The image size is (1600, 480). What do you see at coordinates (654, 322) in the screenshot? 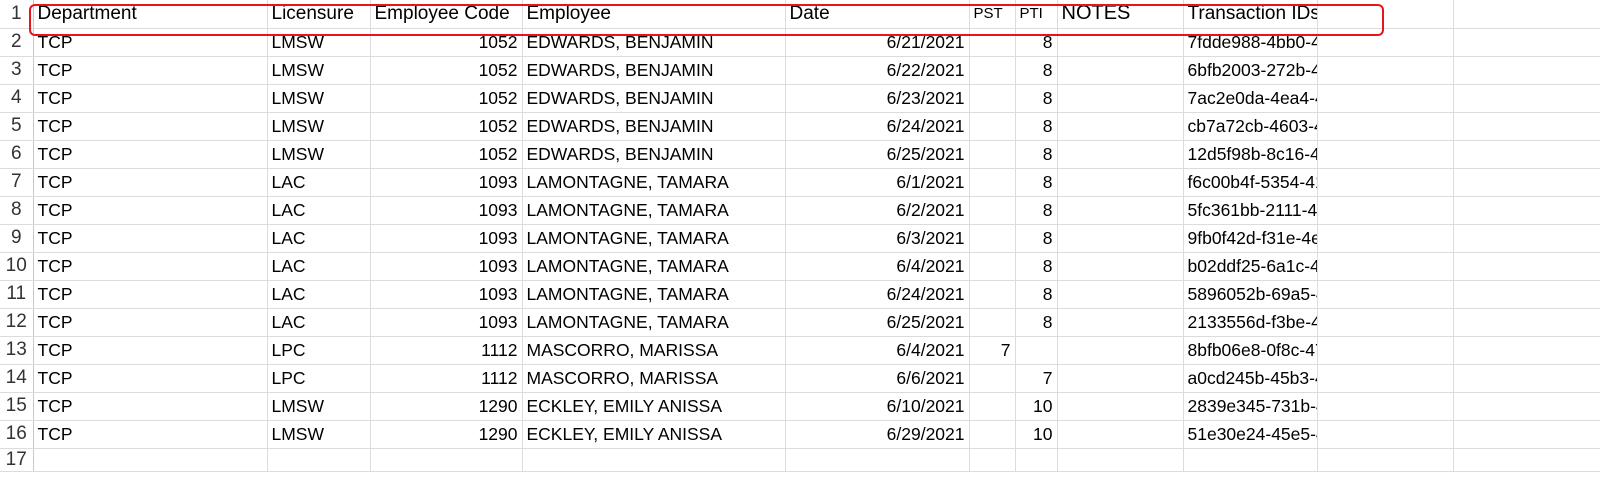
I see `cell-employee: LAMONTAGNE, TAMARA` at bounding box center [654, 322].